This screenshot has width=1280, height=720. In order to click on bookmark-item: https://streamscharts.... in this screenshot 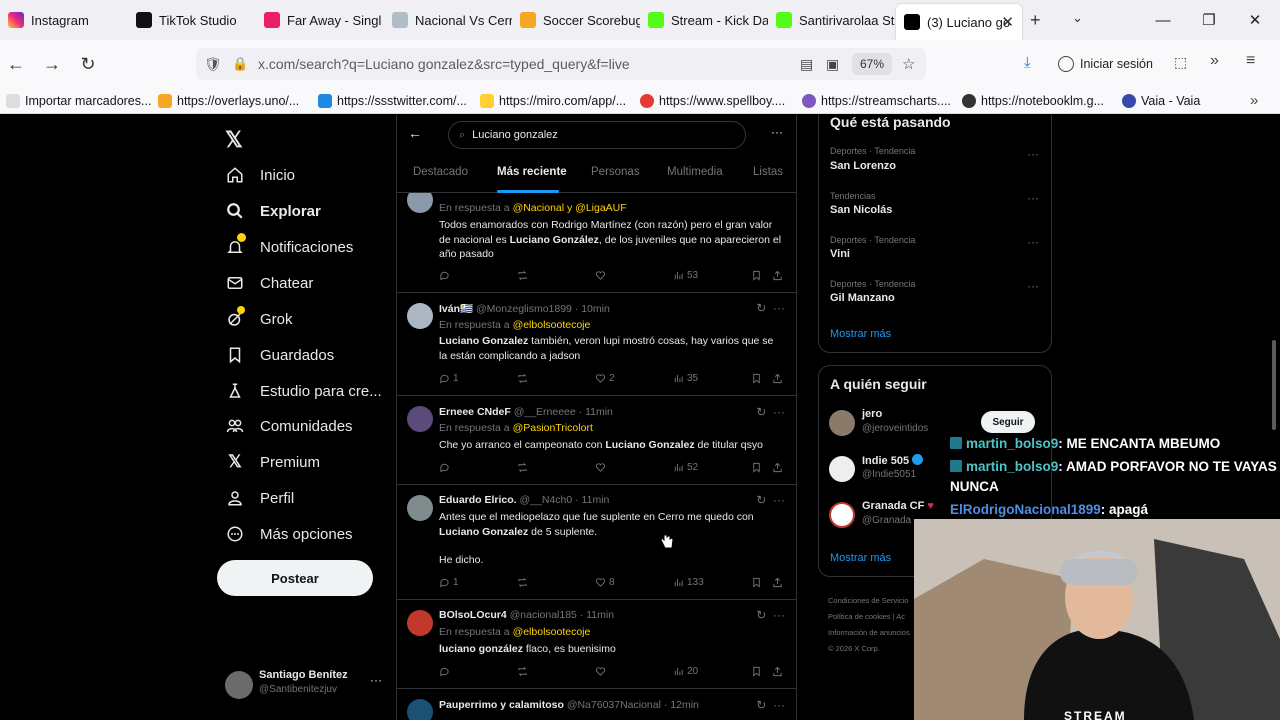, I will do `click(876, 101)`.